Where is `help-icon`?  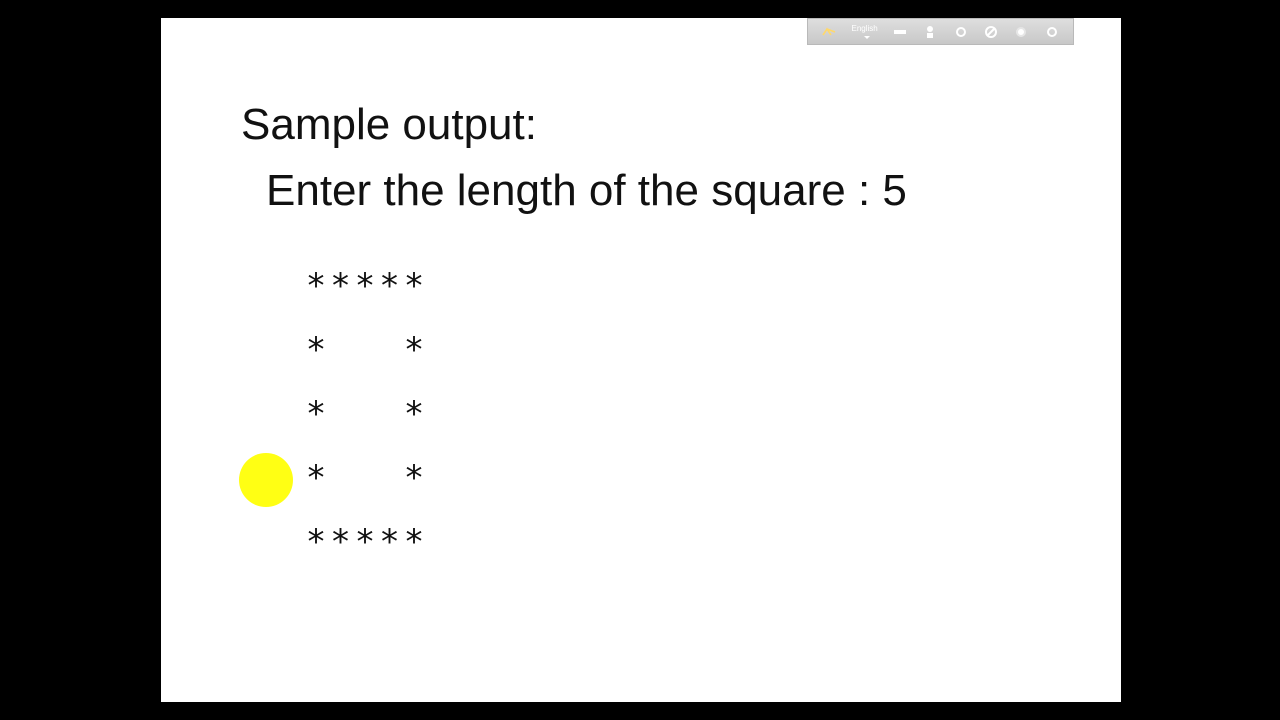 help-icon is located at coordinates (1021, 32).